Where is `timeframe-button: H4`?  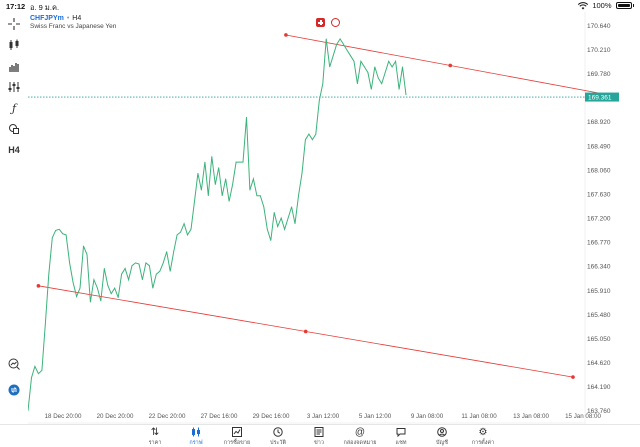
timeframe-button: H4 is located at coordinates (14, 150).